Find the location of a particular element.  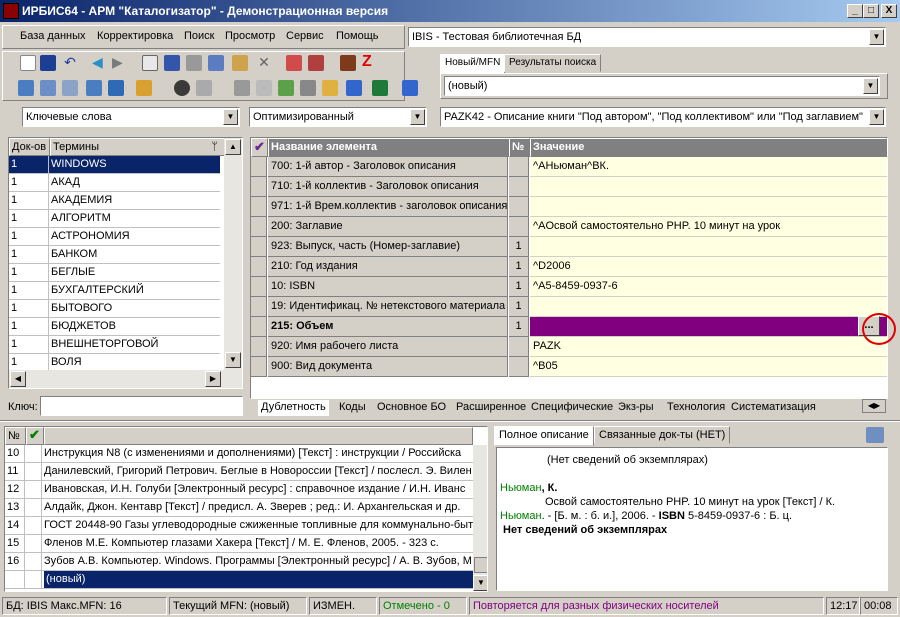

delete-icon: ✕ is located at coordinates (264, 63).